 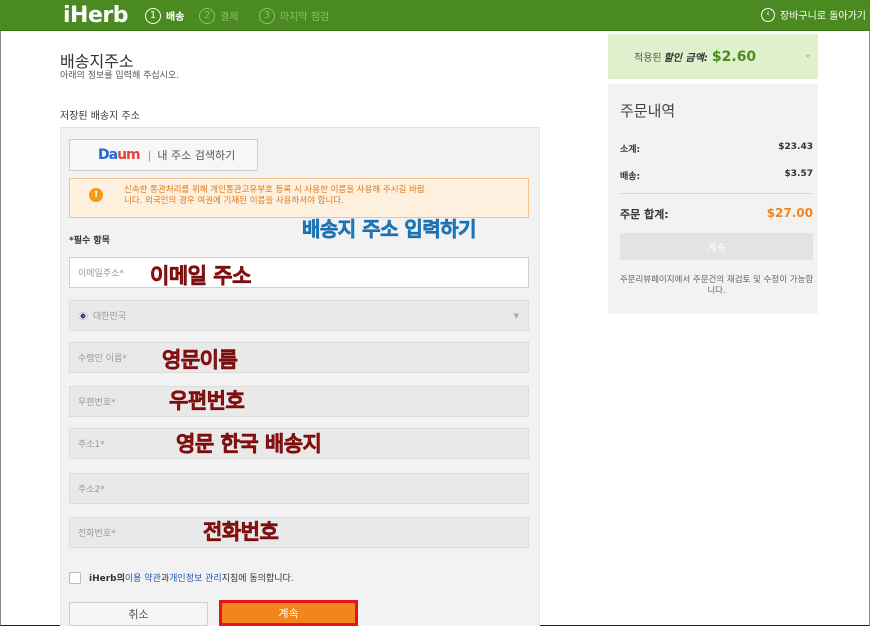 What do you see at coordinates (716, 285) in the screenshot?
I see `review-note: 주문리뷰페이지에서 주문건의 재검토 및 수정이 가능합니다.` at bounding box center [716, 285].